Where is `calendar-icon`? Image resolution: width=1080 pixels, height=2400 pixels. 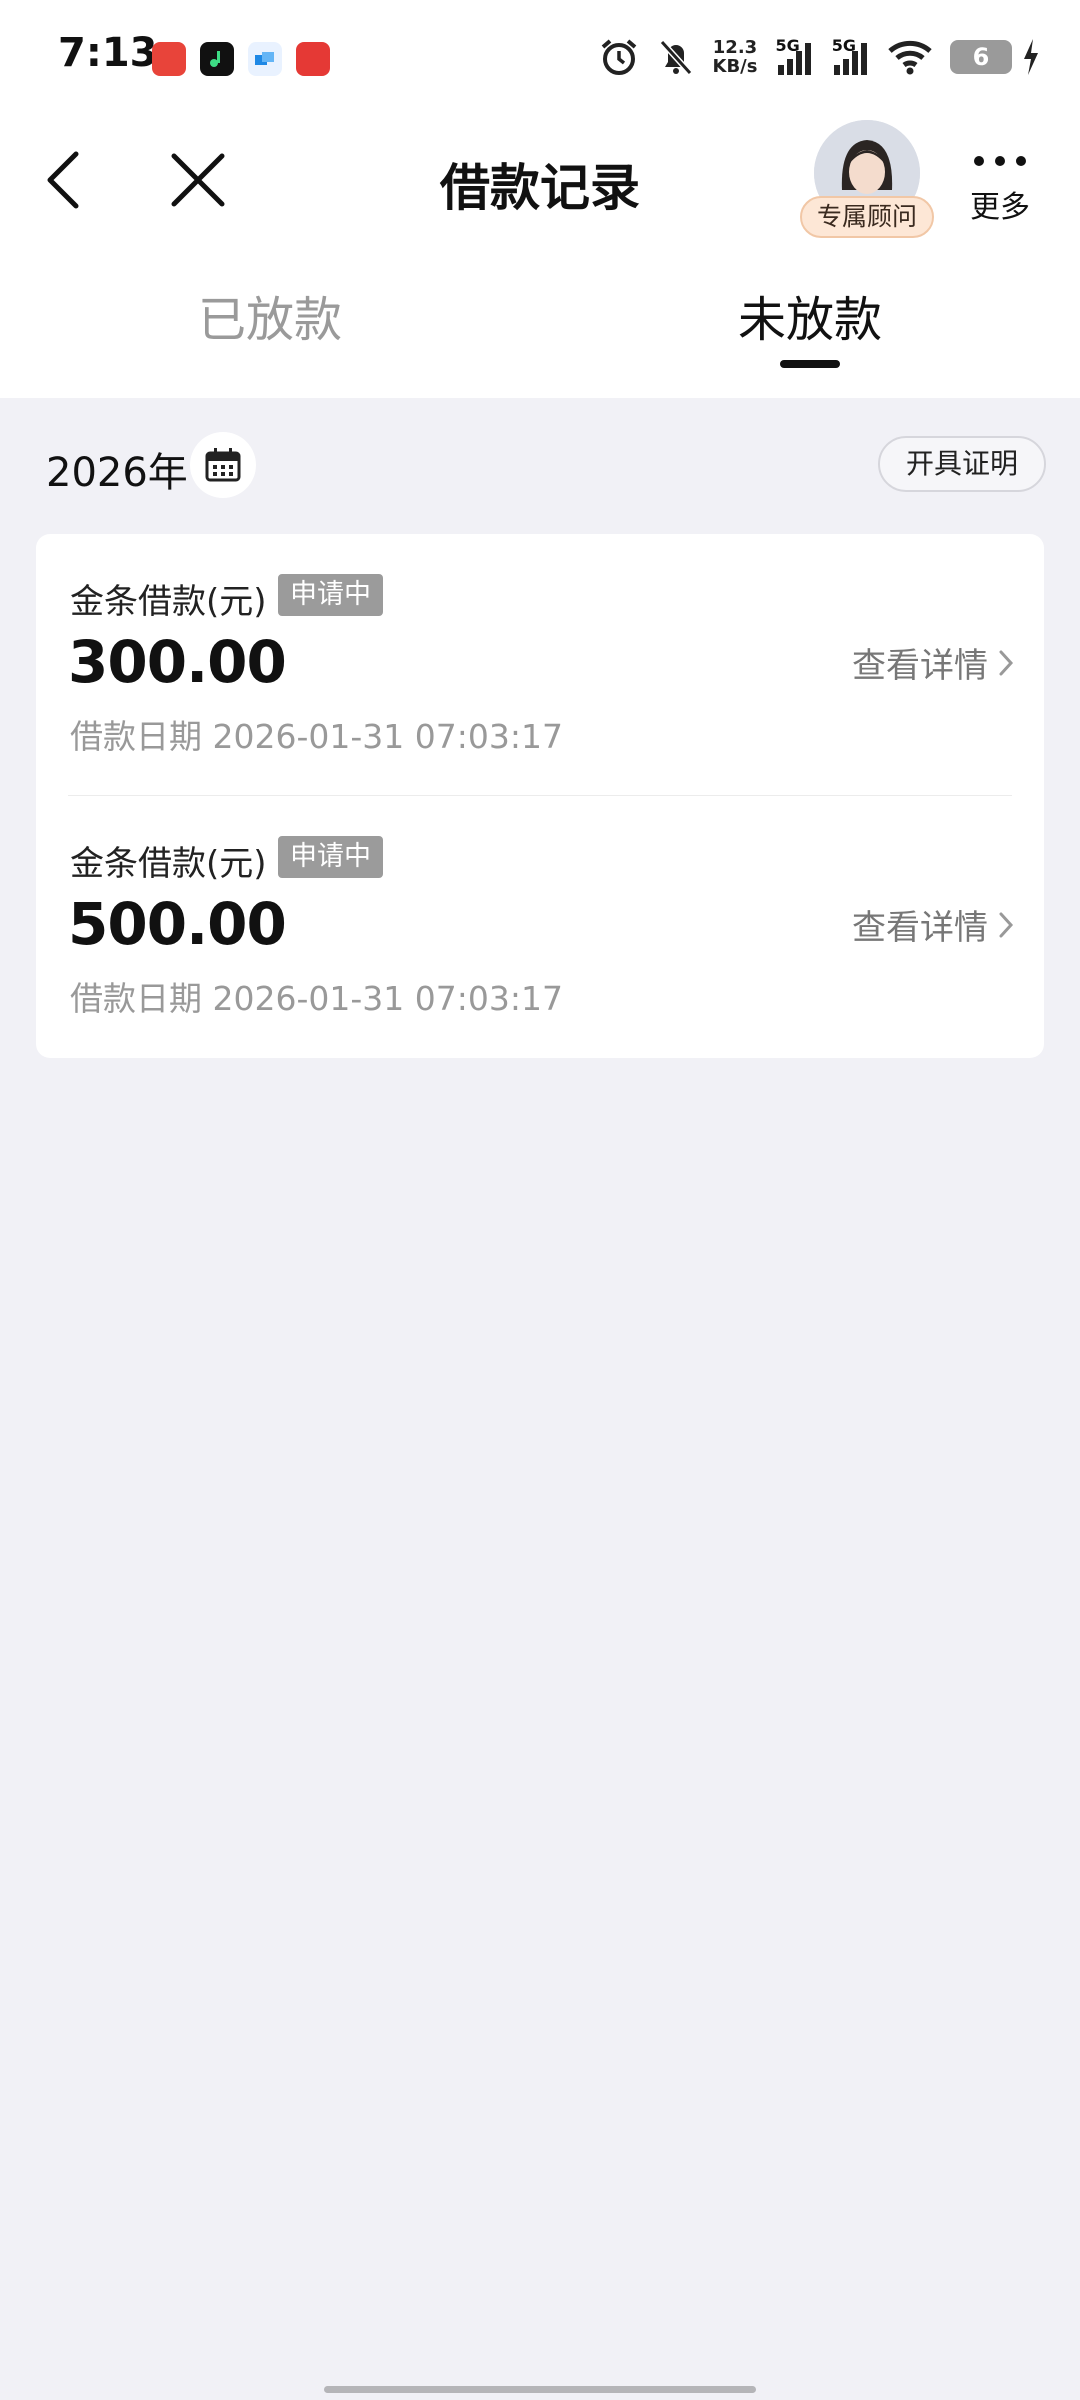 calendar-icon is located at coordinates (223, 465).